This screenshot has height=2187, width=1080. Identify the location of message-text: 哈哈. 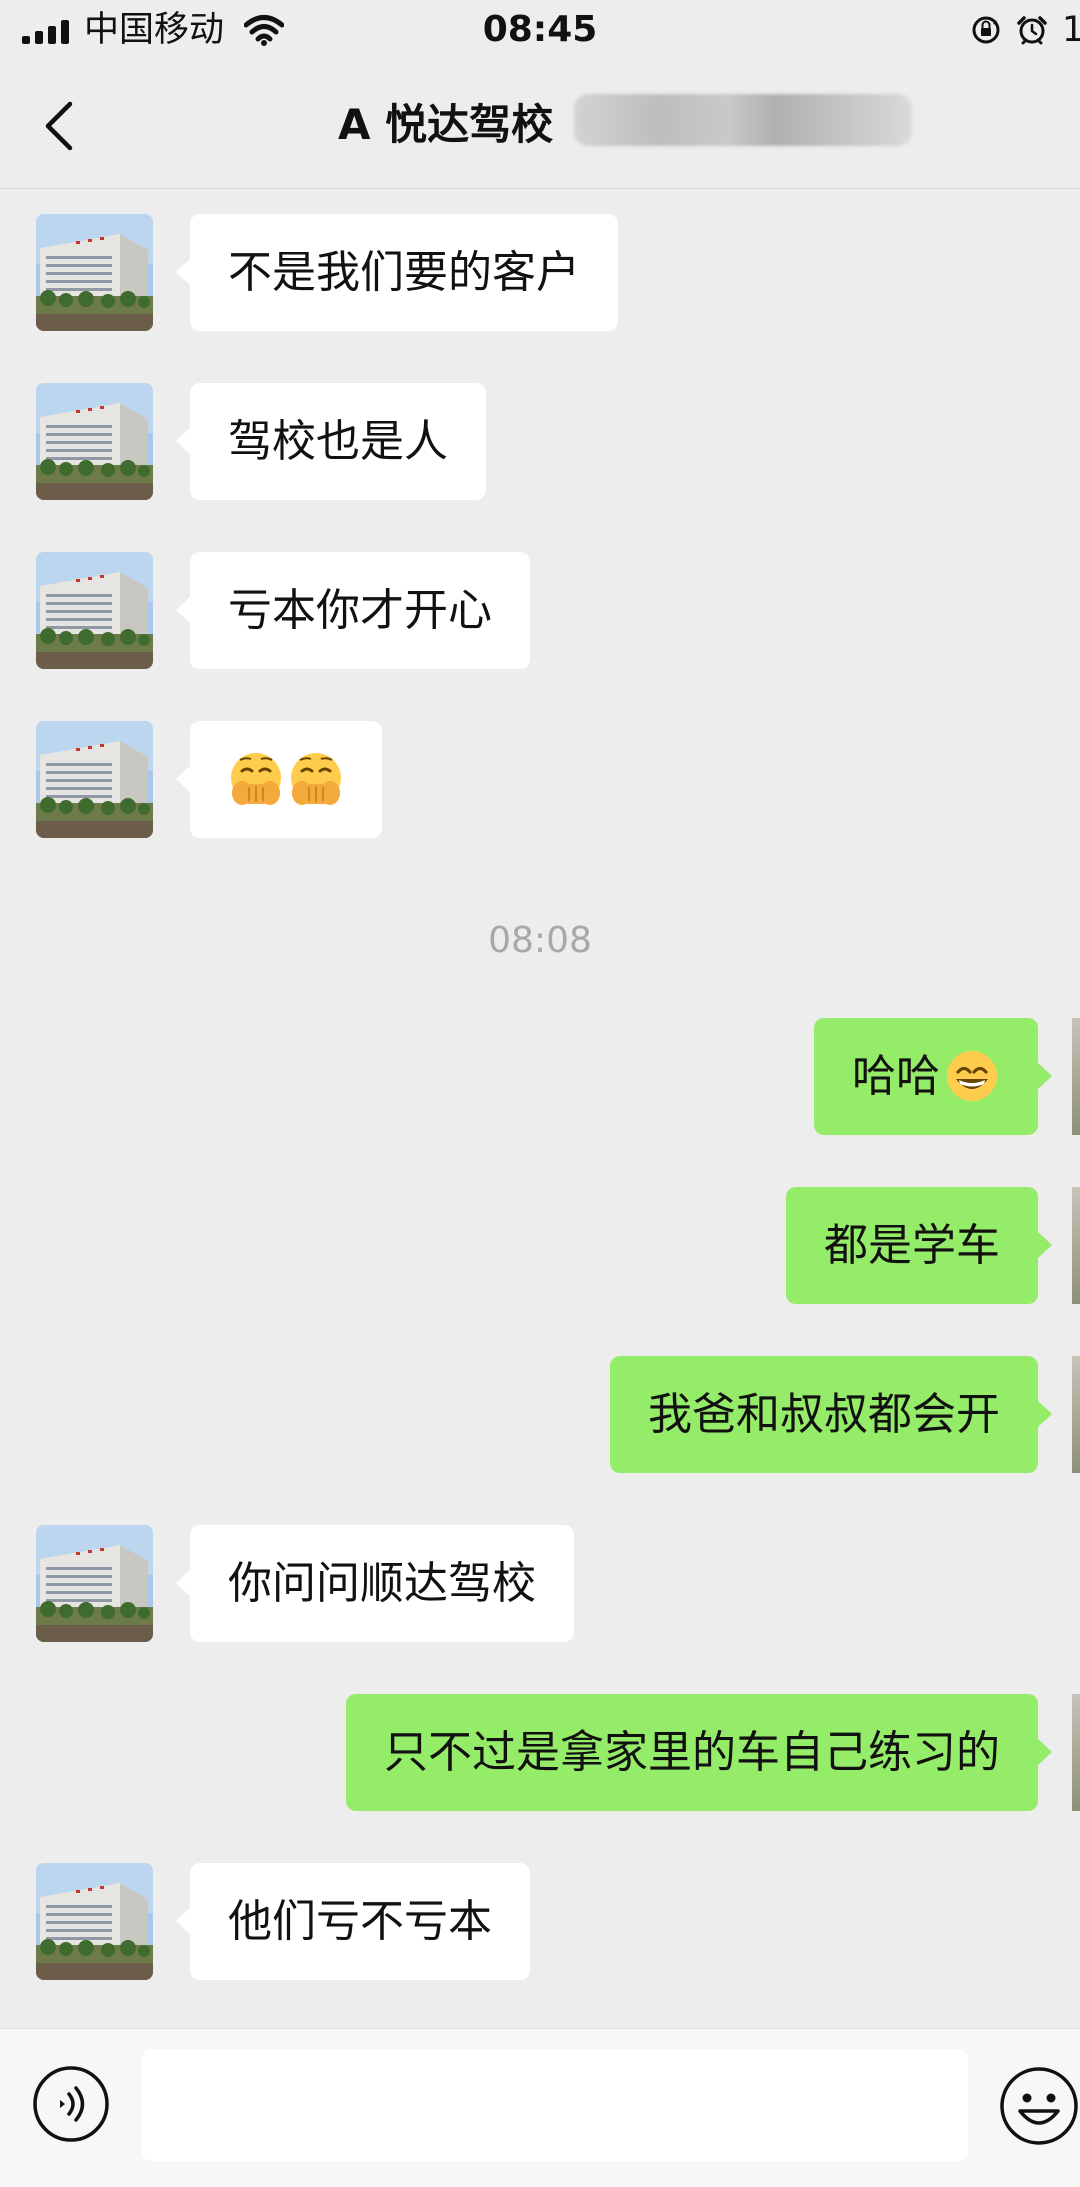
(896, 1076).